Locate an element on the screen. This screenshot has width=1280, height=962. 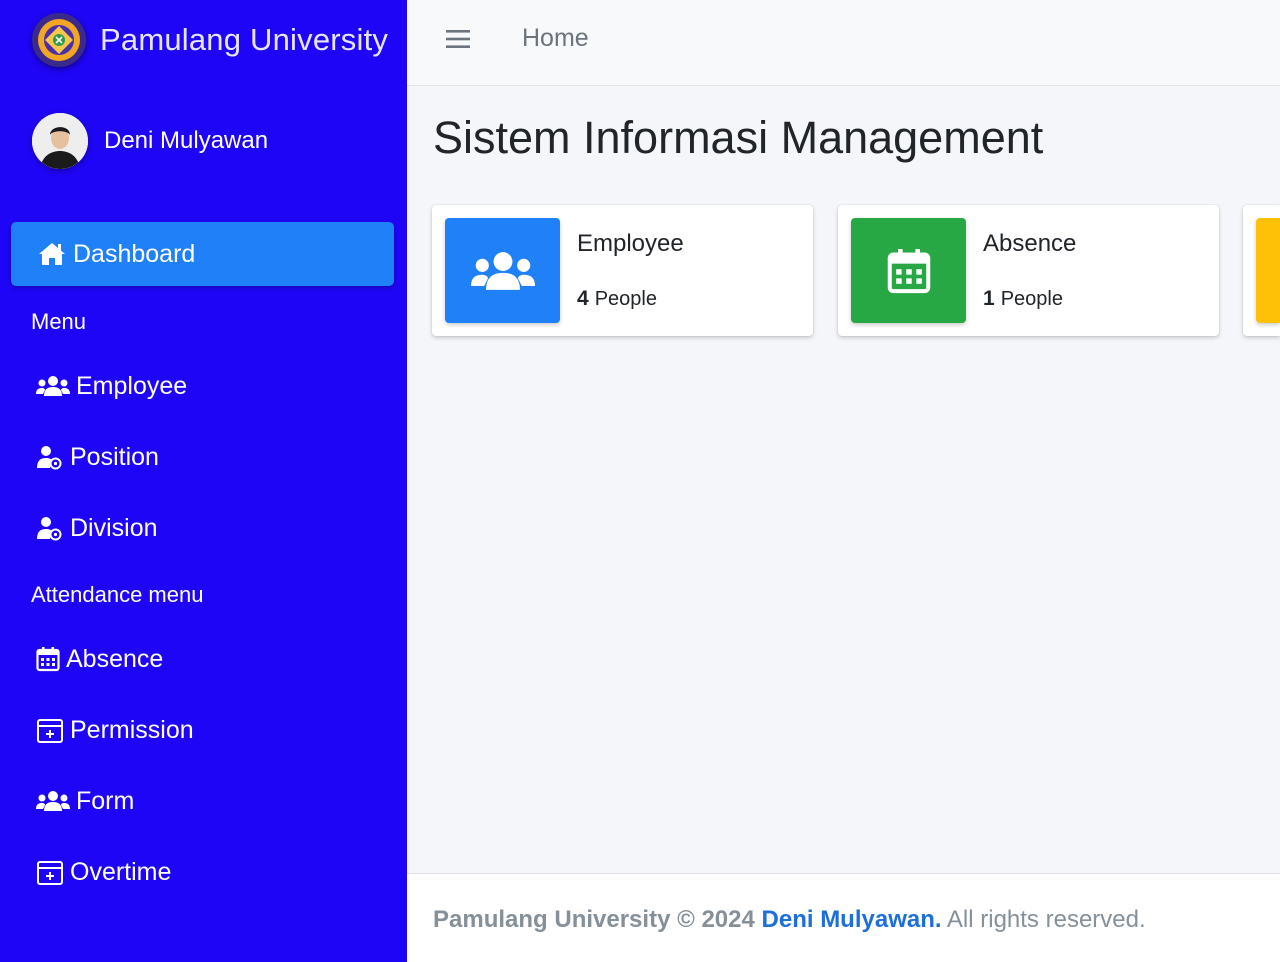
footer-rights: All rights reserved. is located at coordinates (1046, 919).